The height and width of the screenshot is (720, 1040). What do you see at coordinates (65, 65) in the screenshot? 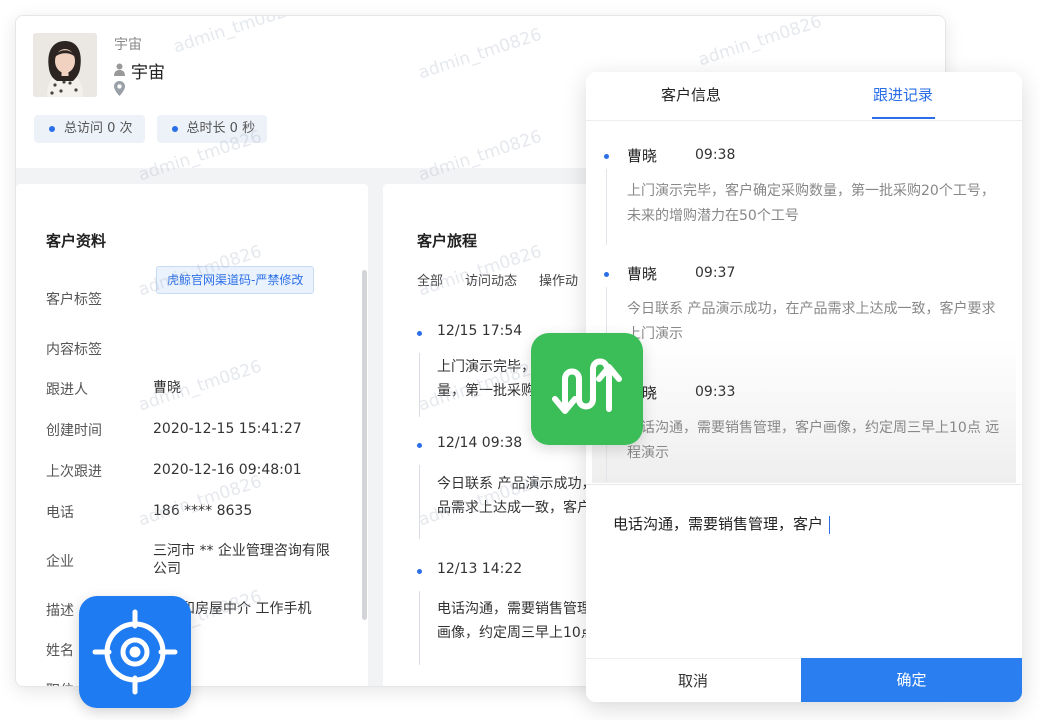
I see `avatar` at bounding box center [65, 65].